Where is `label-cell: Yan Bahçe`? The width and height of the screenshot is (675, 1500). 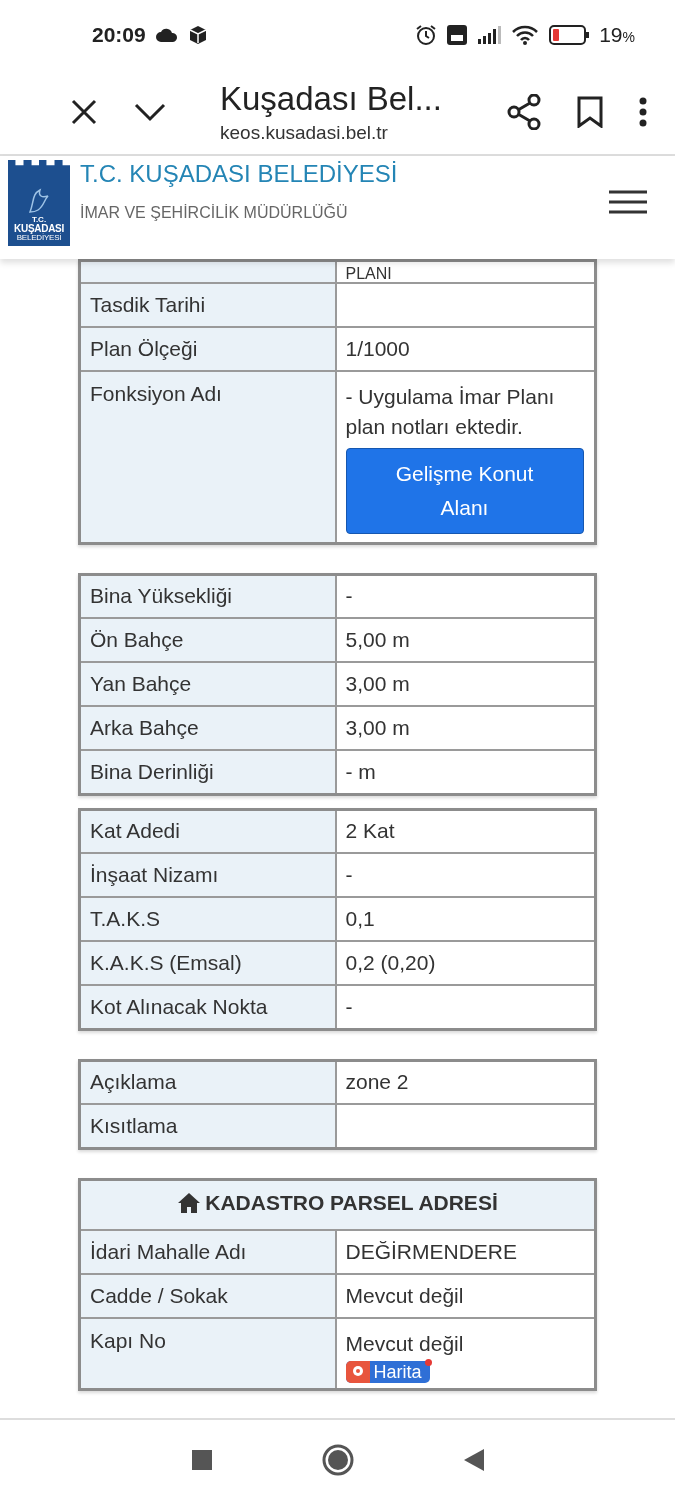
label-cell: Yan Bahçe is located at coordinates (207, 684).